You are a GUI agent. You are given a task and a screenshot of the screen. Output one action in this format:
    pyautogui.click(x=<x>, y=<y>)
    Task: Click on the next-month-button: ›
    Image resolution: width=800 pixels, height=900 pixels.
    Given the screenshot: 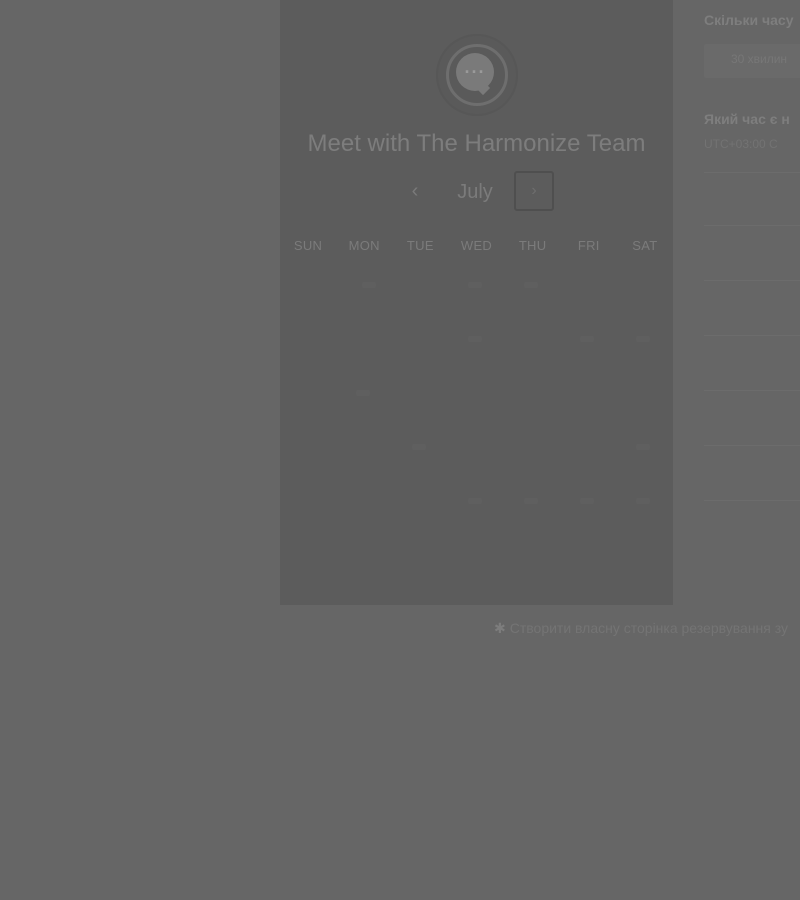 What is the action you would take?
    pyautogui.click(x=534, y=191)
    